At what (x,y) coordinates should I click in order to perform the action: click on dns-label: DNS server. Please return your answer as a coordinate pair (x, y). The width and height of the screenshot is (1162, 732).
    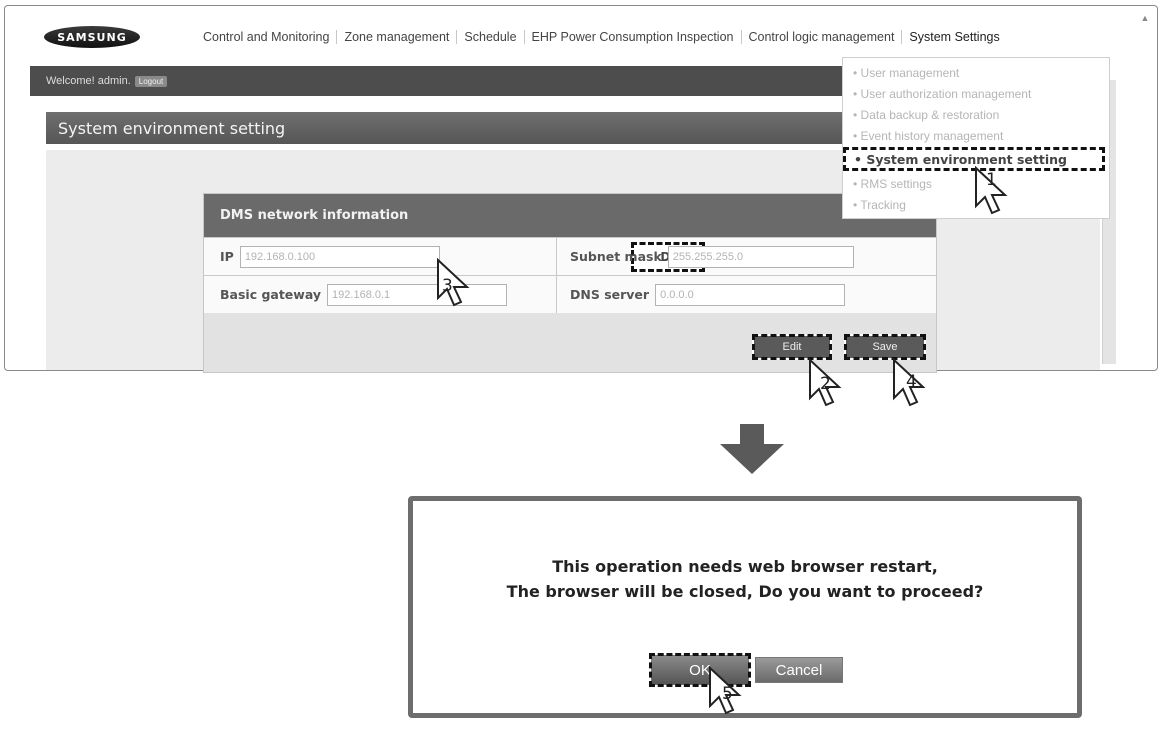
    Looking at the image, I should click on (610, 294).